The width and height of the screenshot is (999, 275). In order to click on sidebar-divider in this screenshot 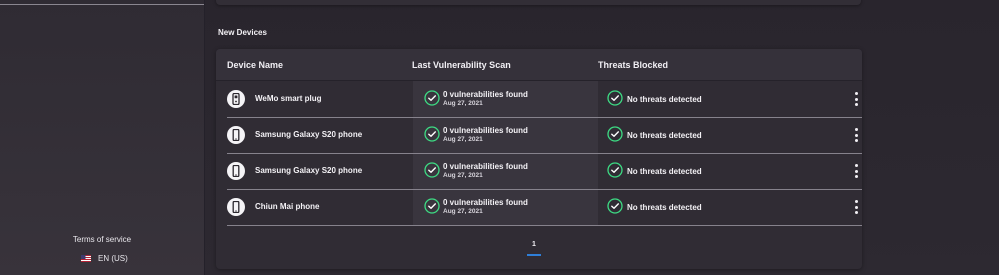, I will do `click(102, 4)`.